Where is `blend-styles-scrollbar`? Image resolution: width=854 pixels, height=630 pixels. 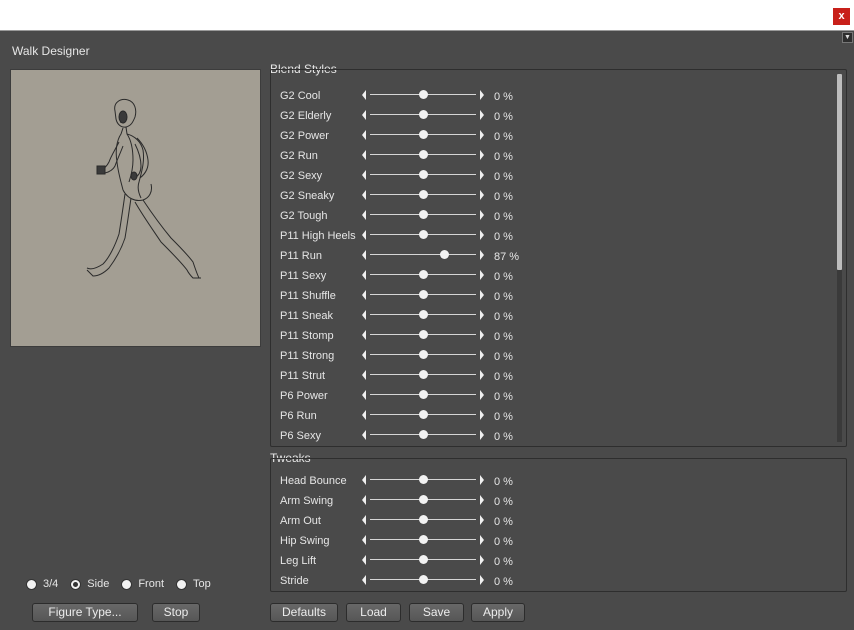
blend-styles-scrollbar is located at coordinates (839, 258).